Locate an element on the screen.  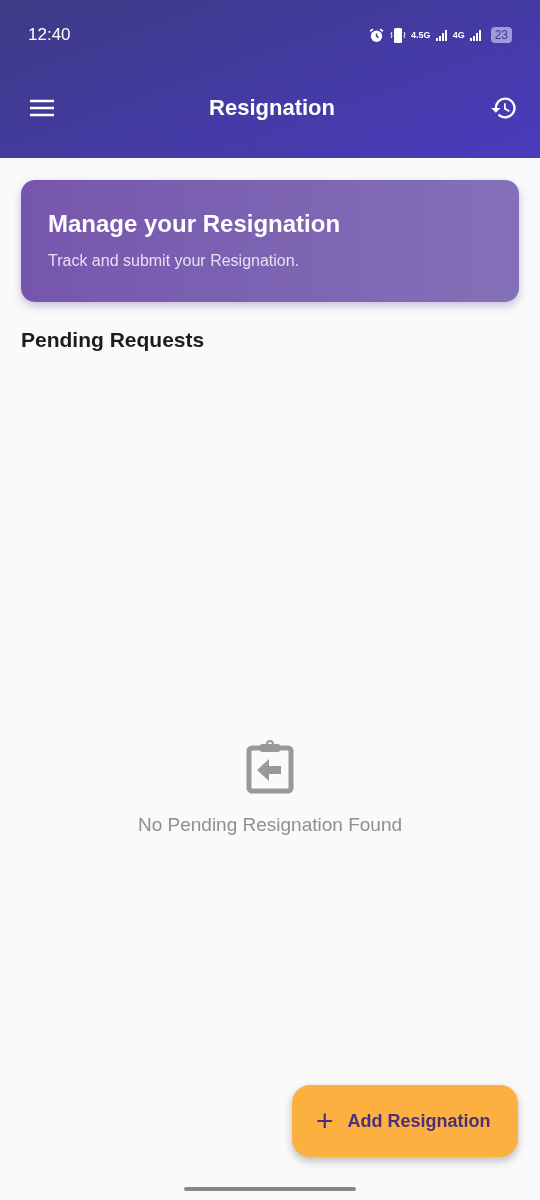
menu-button is located at coordinates (42, 108).